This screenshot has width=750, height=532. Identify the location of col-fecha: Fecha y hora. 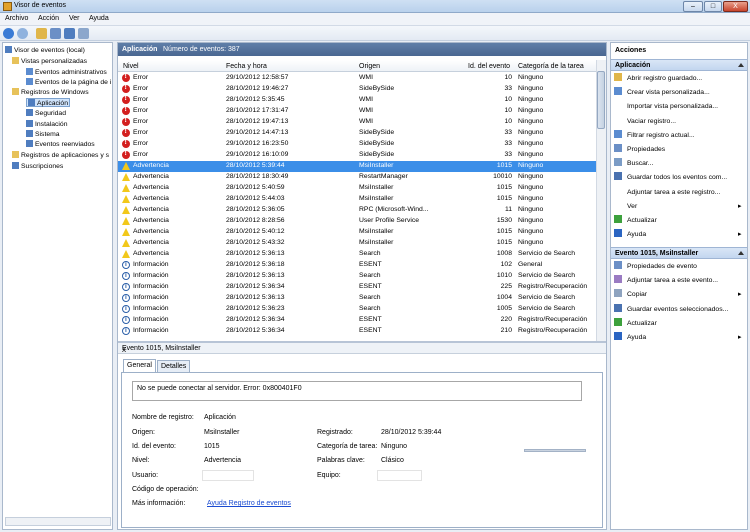
(246, 66).